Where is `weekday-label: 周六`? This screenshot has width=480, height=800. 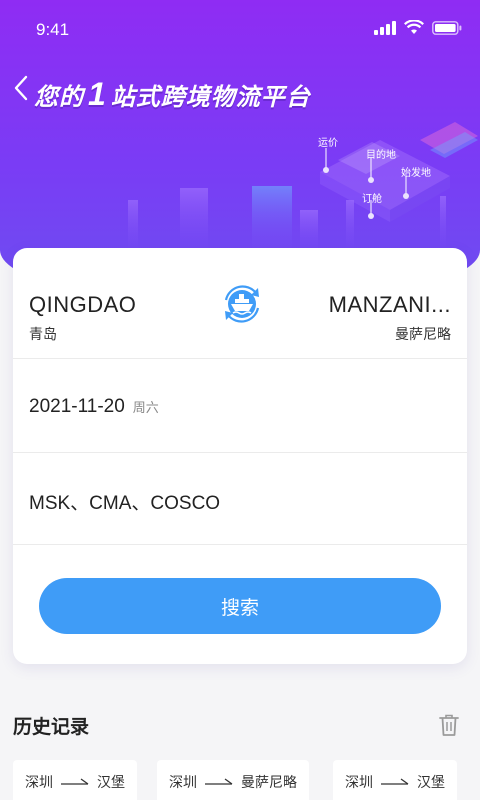 weekday-label: 周六 is located at coordinates (145, 408).